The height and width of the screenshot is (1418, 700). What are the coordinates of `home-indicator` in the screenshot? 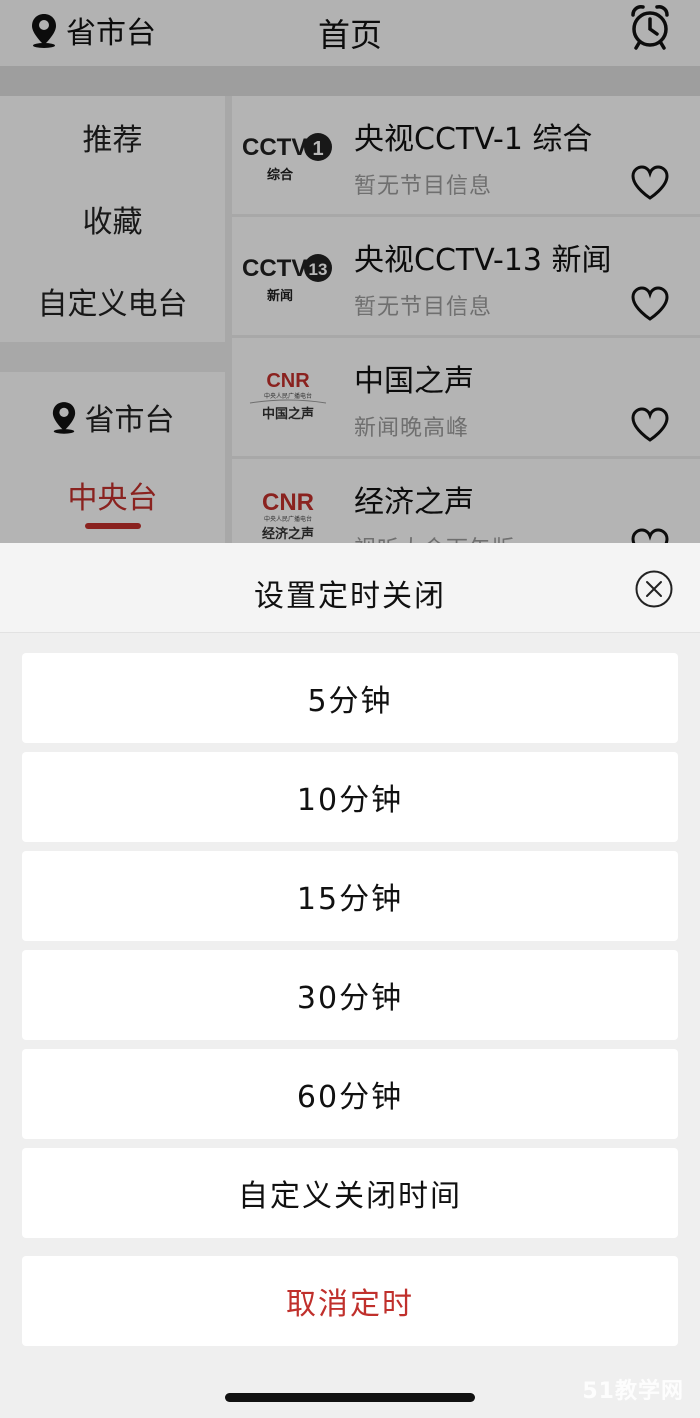 It's located at (350, 1397).